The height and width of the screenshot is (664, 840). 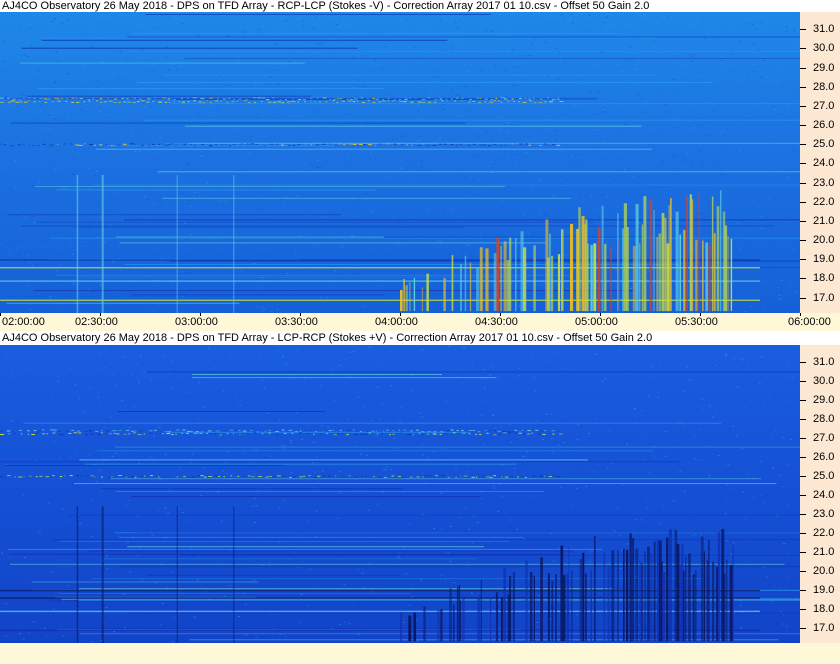 I want to click on top-ytick-label: 31.0, so click(x=824, y=29).